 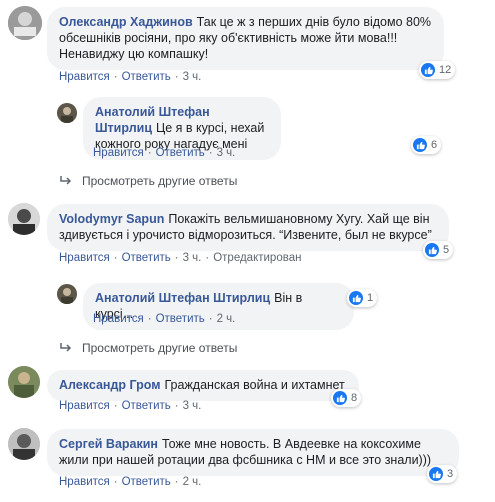 I want to click on comment-text: Гражданская война и ихтамнет, so click(x=254, y=385).